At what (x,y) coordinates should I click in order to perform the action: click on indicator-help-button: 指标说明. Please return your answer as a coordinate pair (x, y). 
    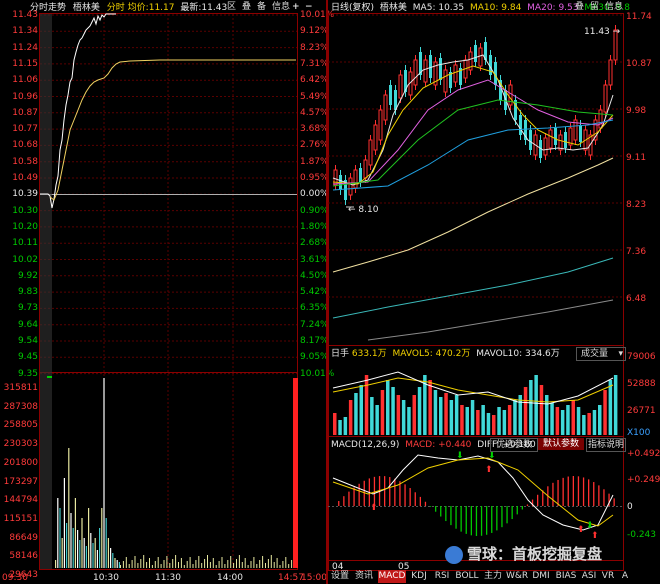
    Looking at the image, I should click on (606, 445).